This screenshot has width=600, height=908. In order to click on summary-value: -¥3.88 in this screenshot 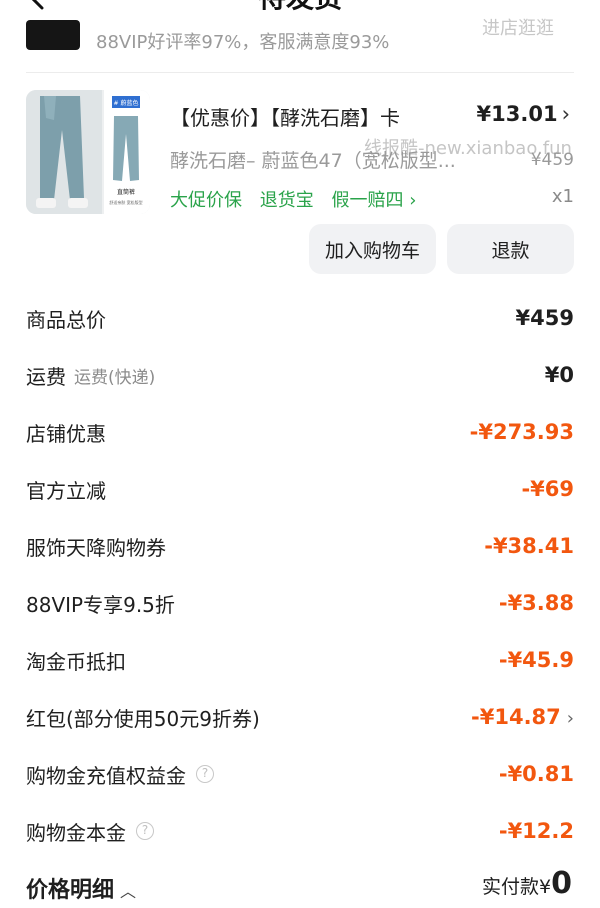, I will do `click(536, 603)`.